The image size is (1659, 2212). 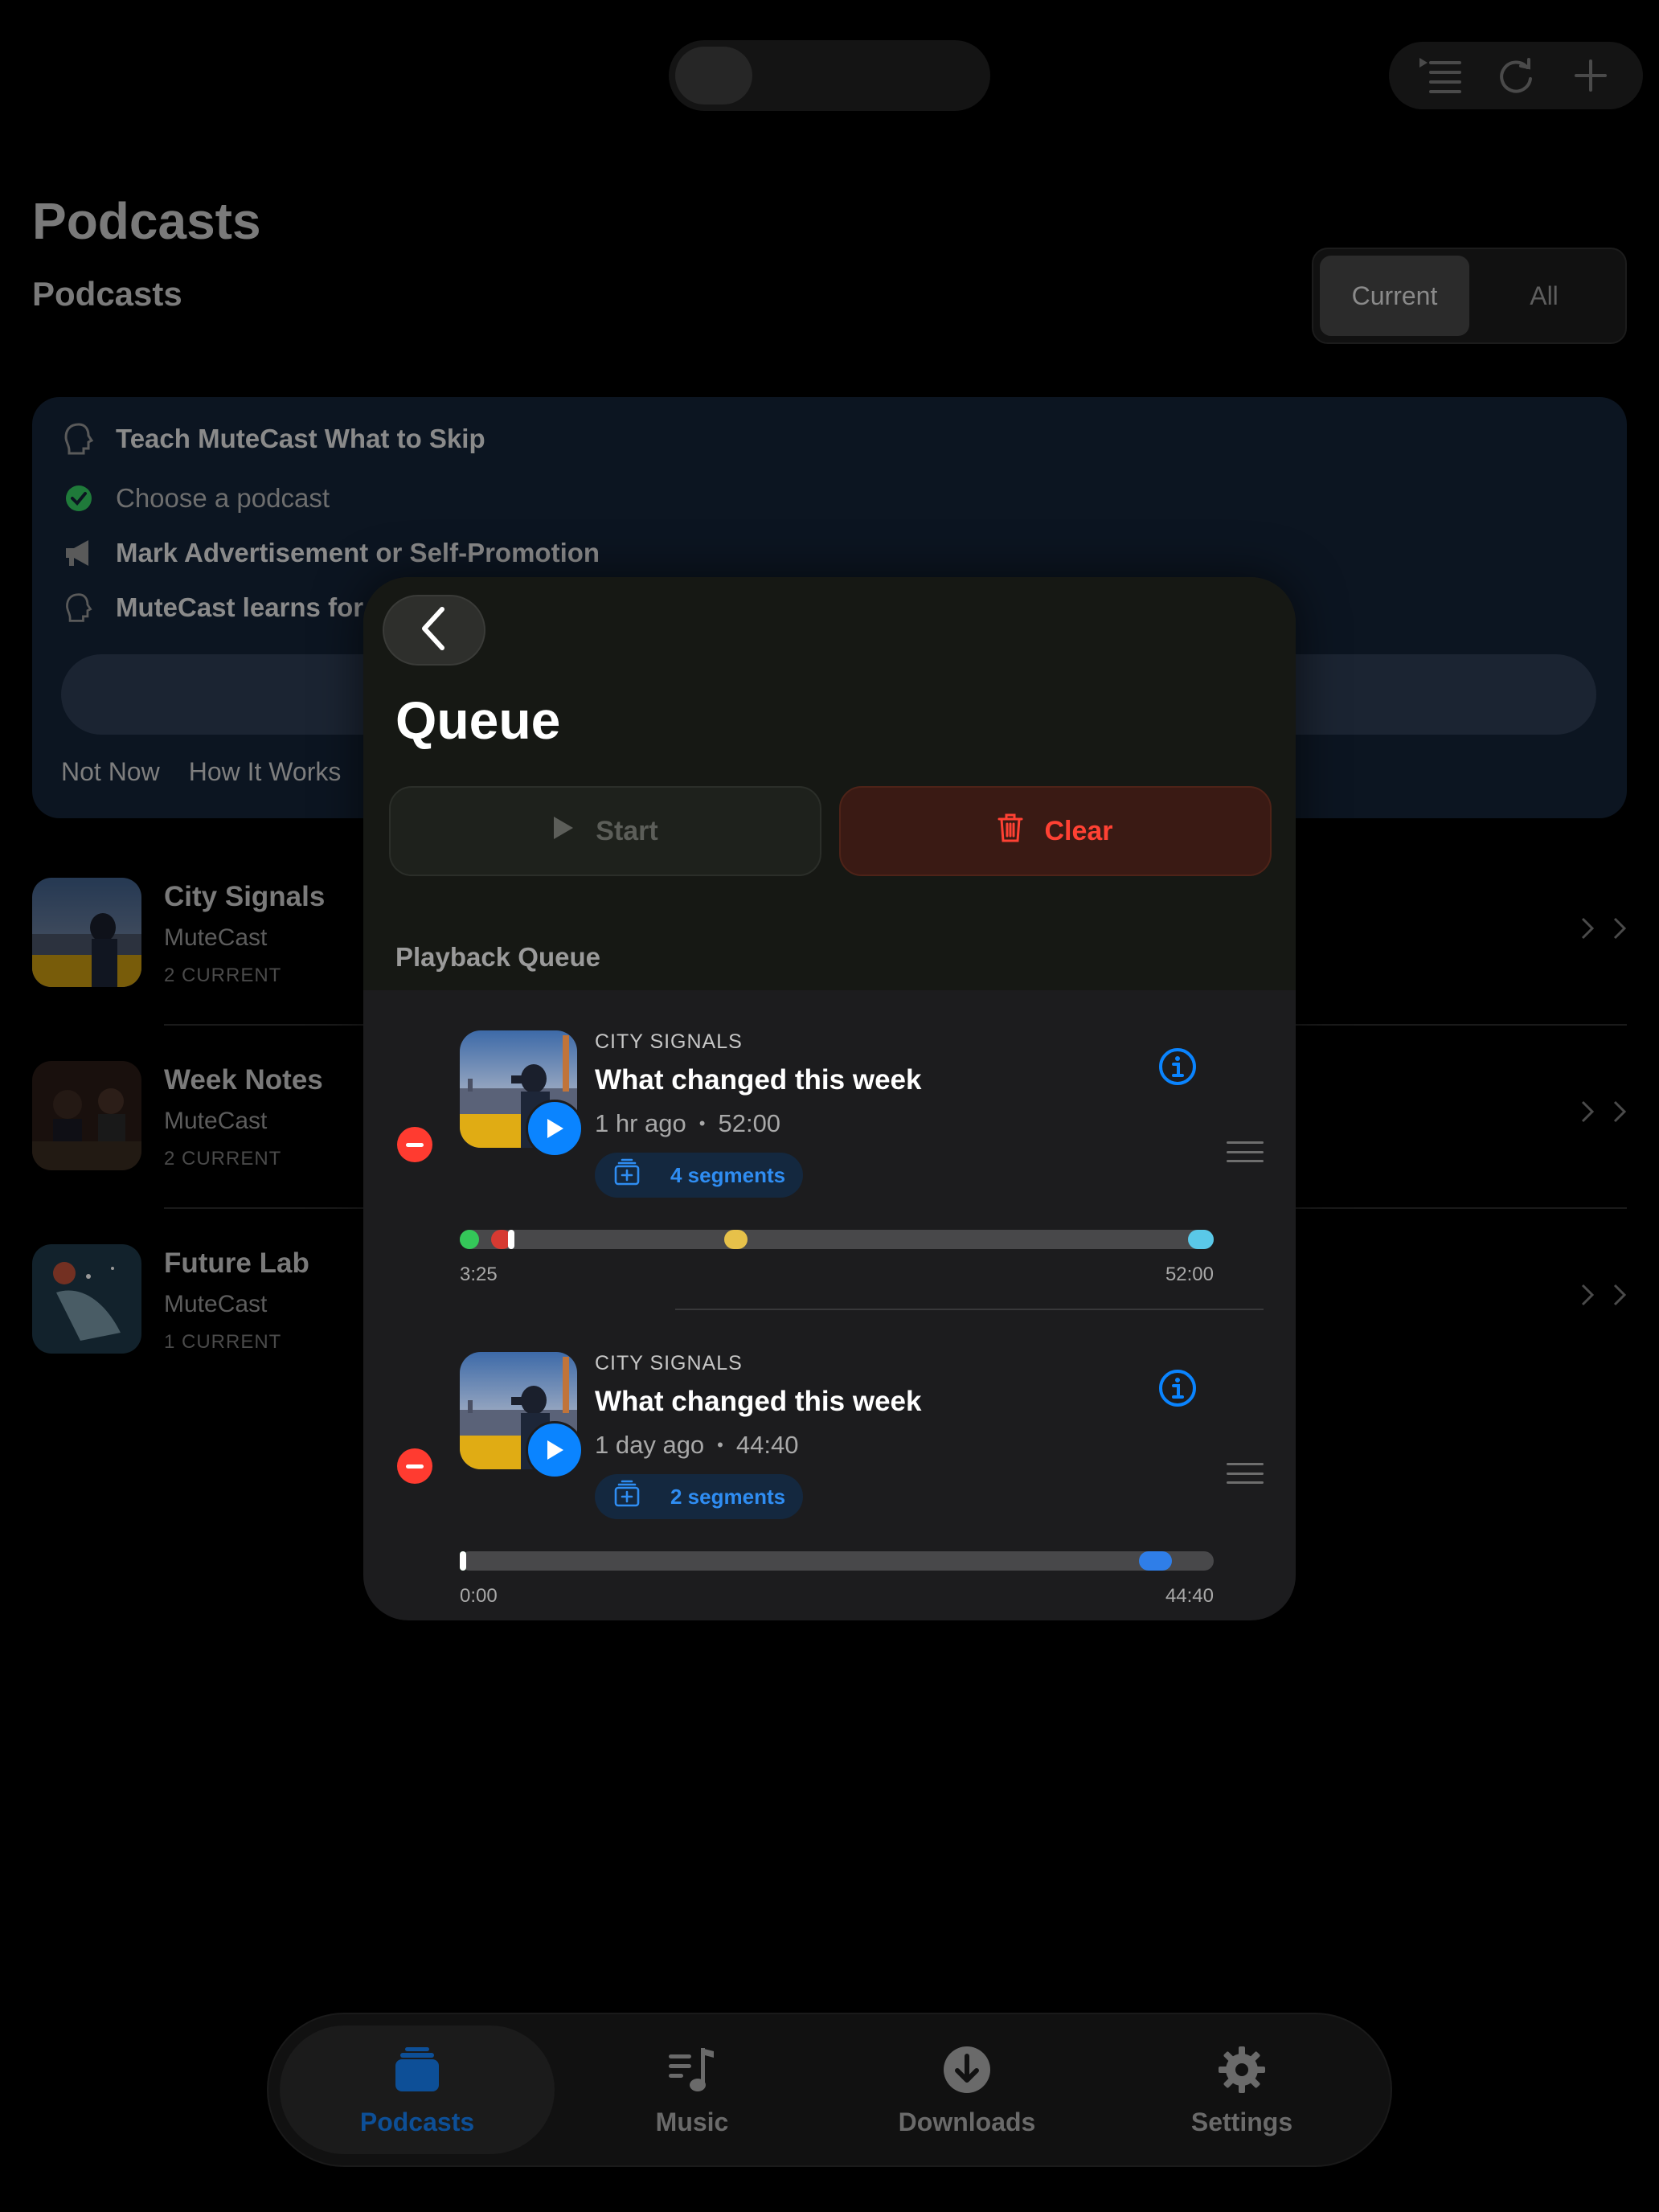 I want to click on clear-button: Clear, so click(x=1055, y=831).